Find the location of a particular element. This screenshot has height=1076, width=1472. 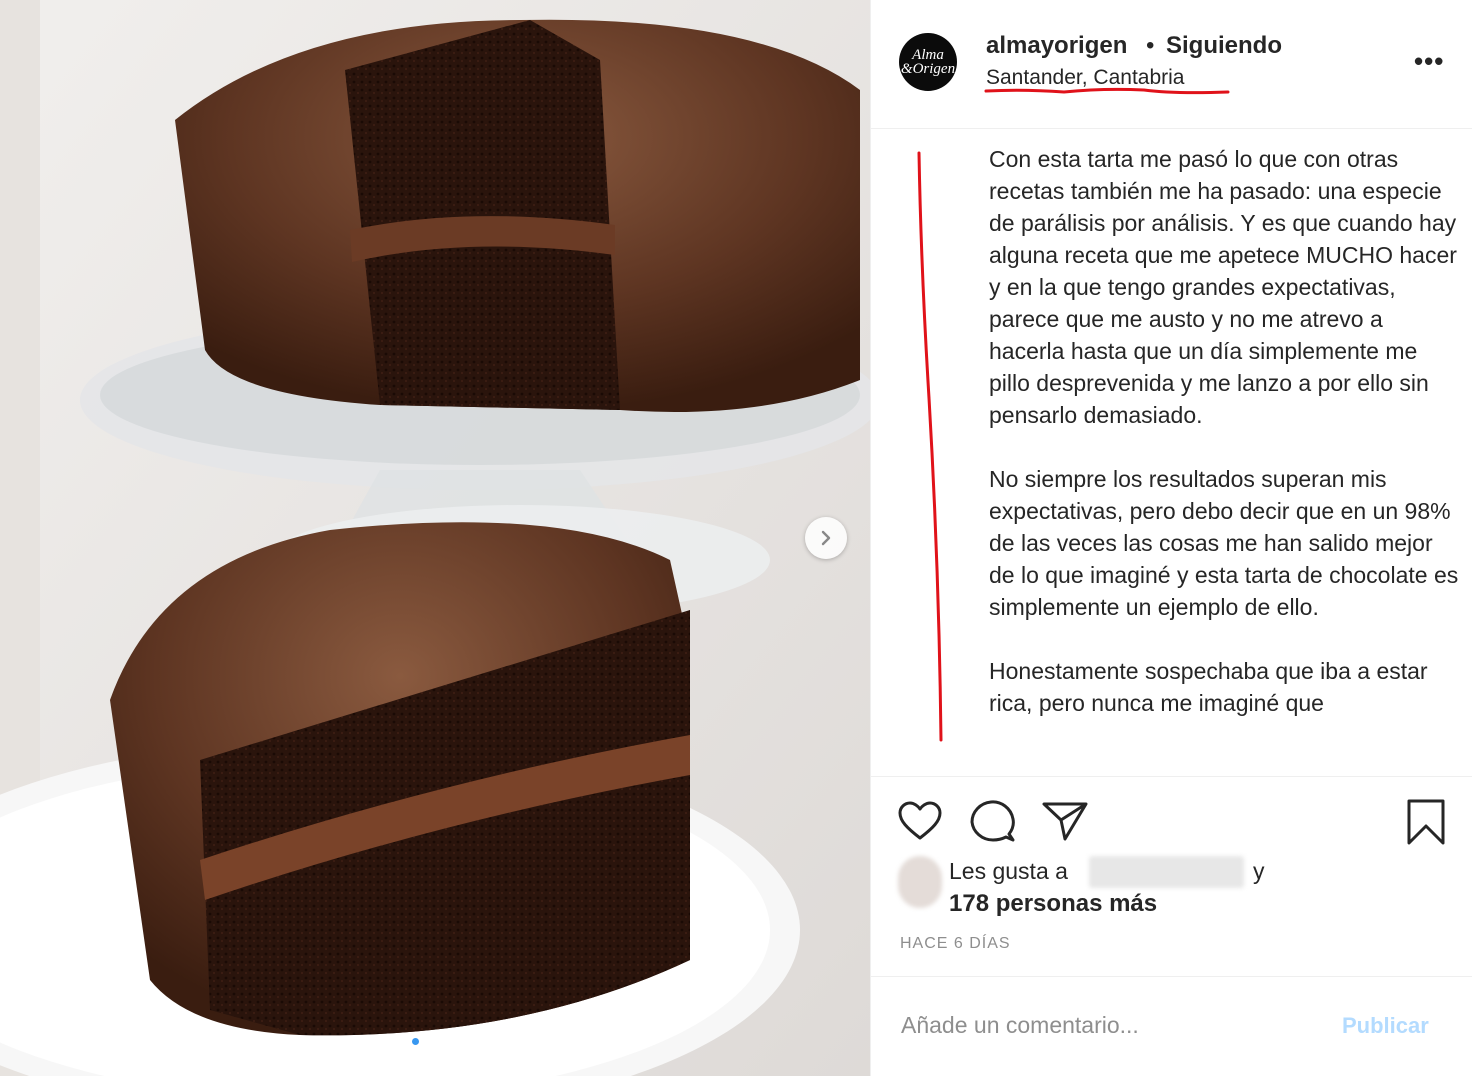

comment-form: Publicar is located at coordinates (1171, 1026).